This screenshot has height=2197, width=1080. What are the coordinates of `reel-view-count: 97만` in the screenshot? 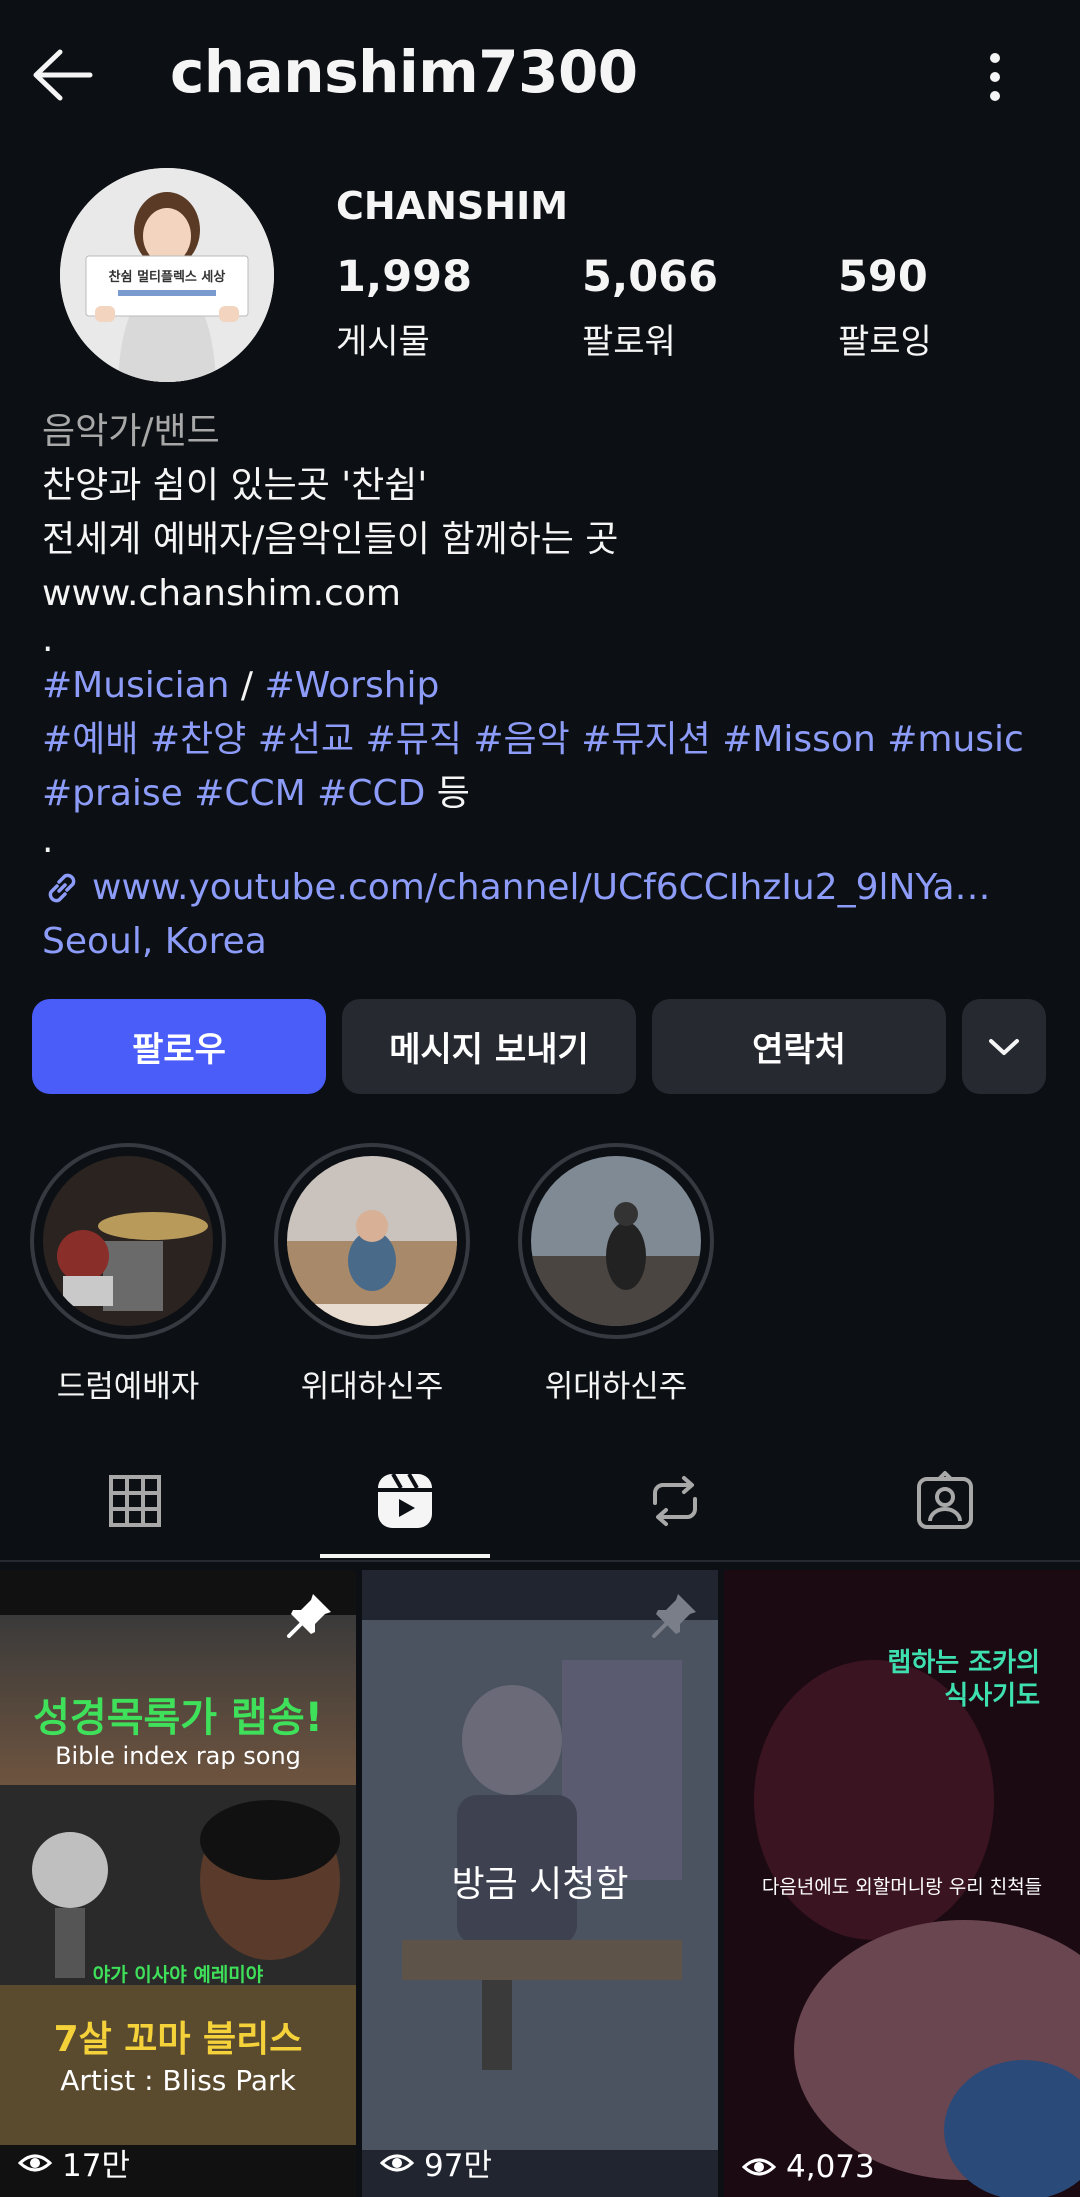 It's located at (458, 2166).